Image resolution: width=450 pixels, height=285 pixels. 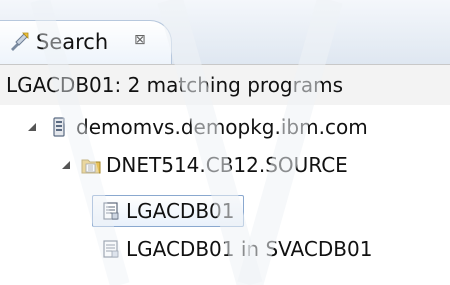 I want to click on search-tab: Search ⊠, so click(x=86, y=42).